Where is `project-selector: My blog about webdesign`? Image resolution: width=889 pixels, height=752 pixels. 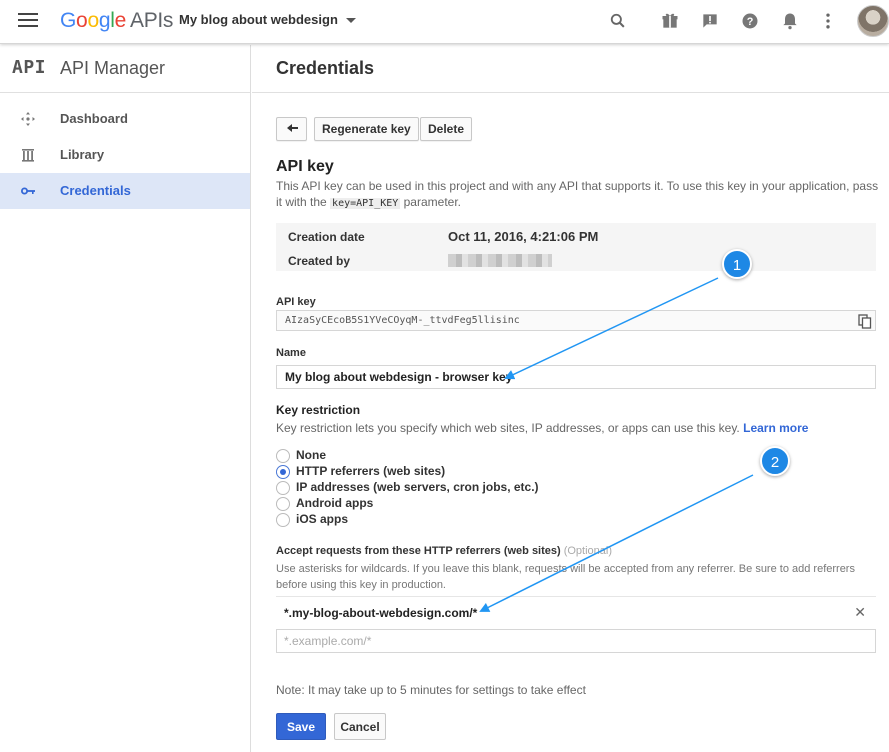
project-selector: My blog about webdesign is located at coordinates (267, 19).